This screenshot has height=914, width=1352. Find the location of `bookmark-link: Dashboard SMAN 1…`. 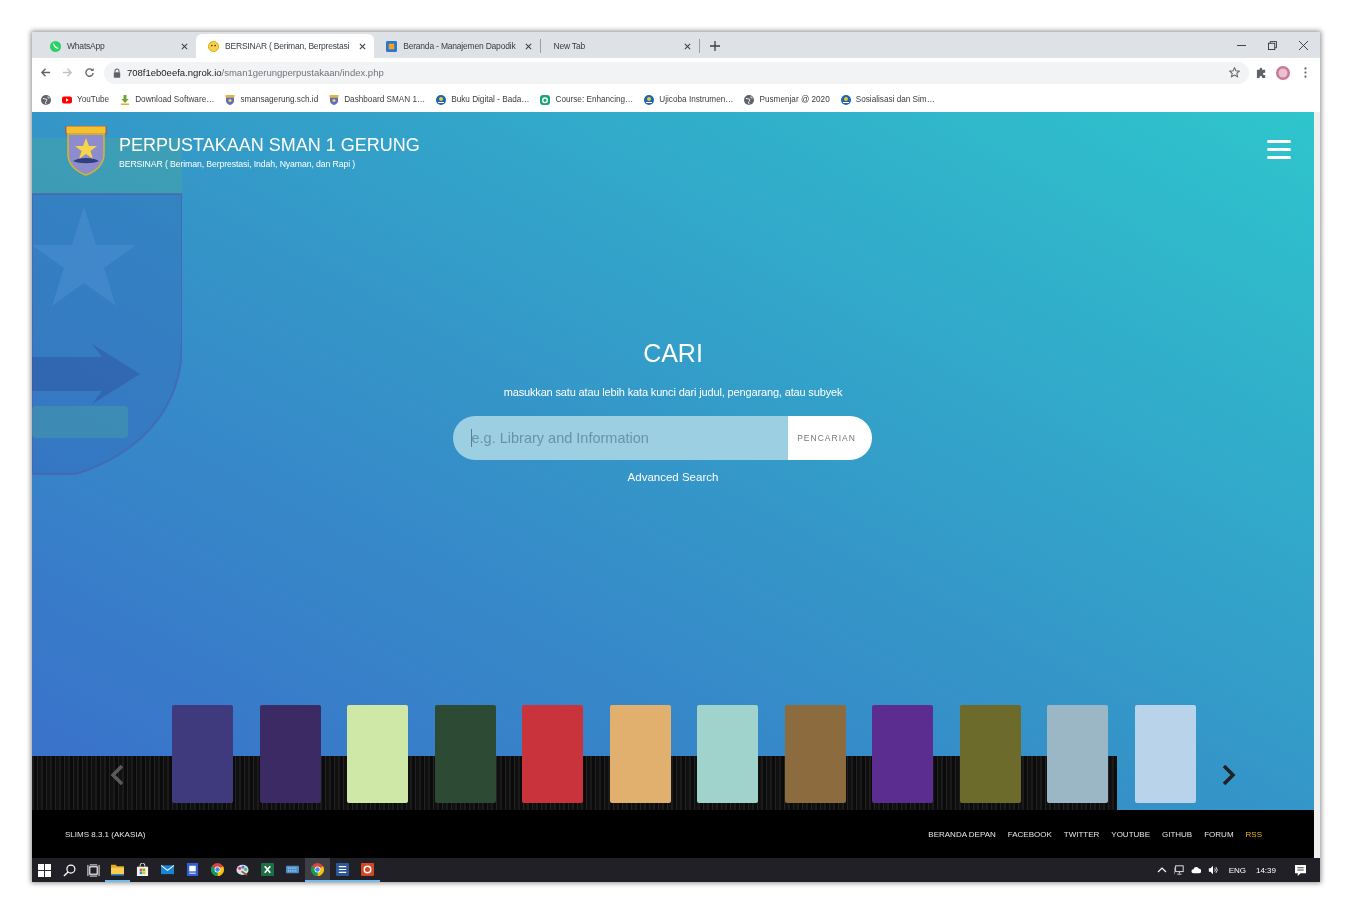

bookmark-link: Dashboard SMAN 1… is located at coordinates (377, 99).